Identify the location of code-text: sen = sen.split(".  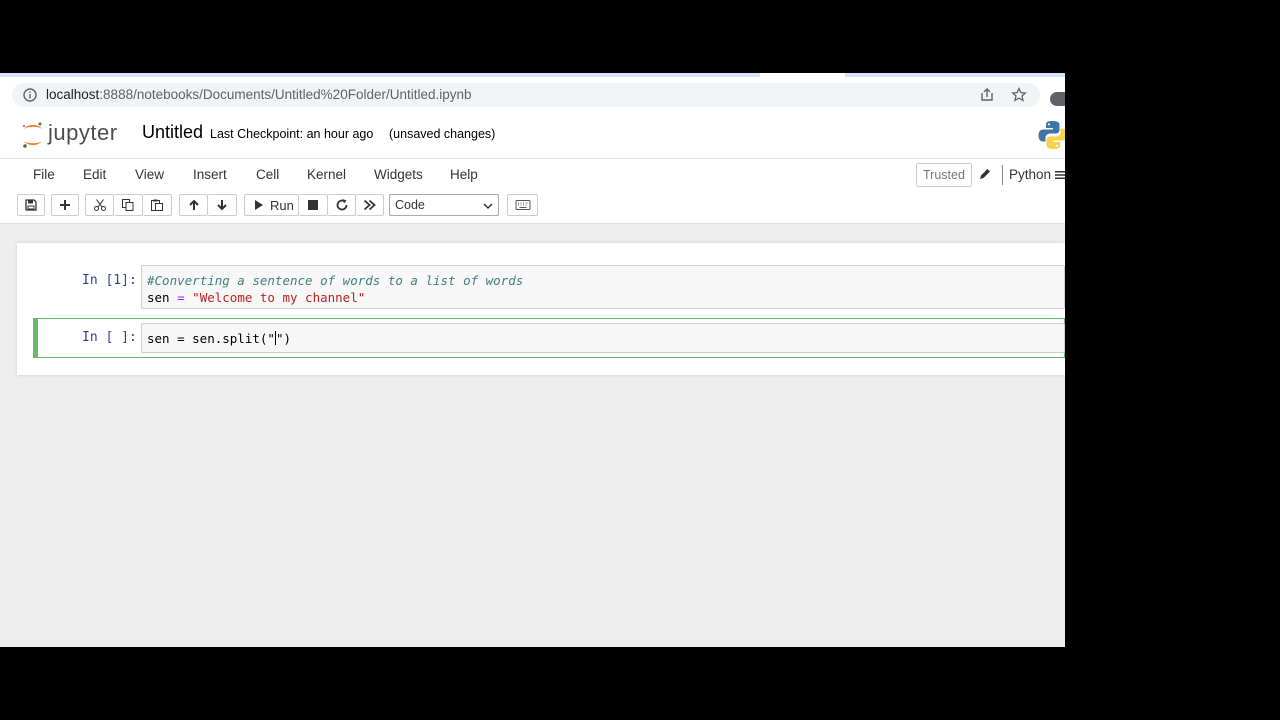
(211, 338).